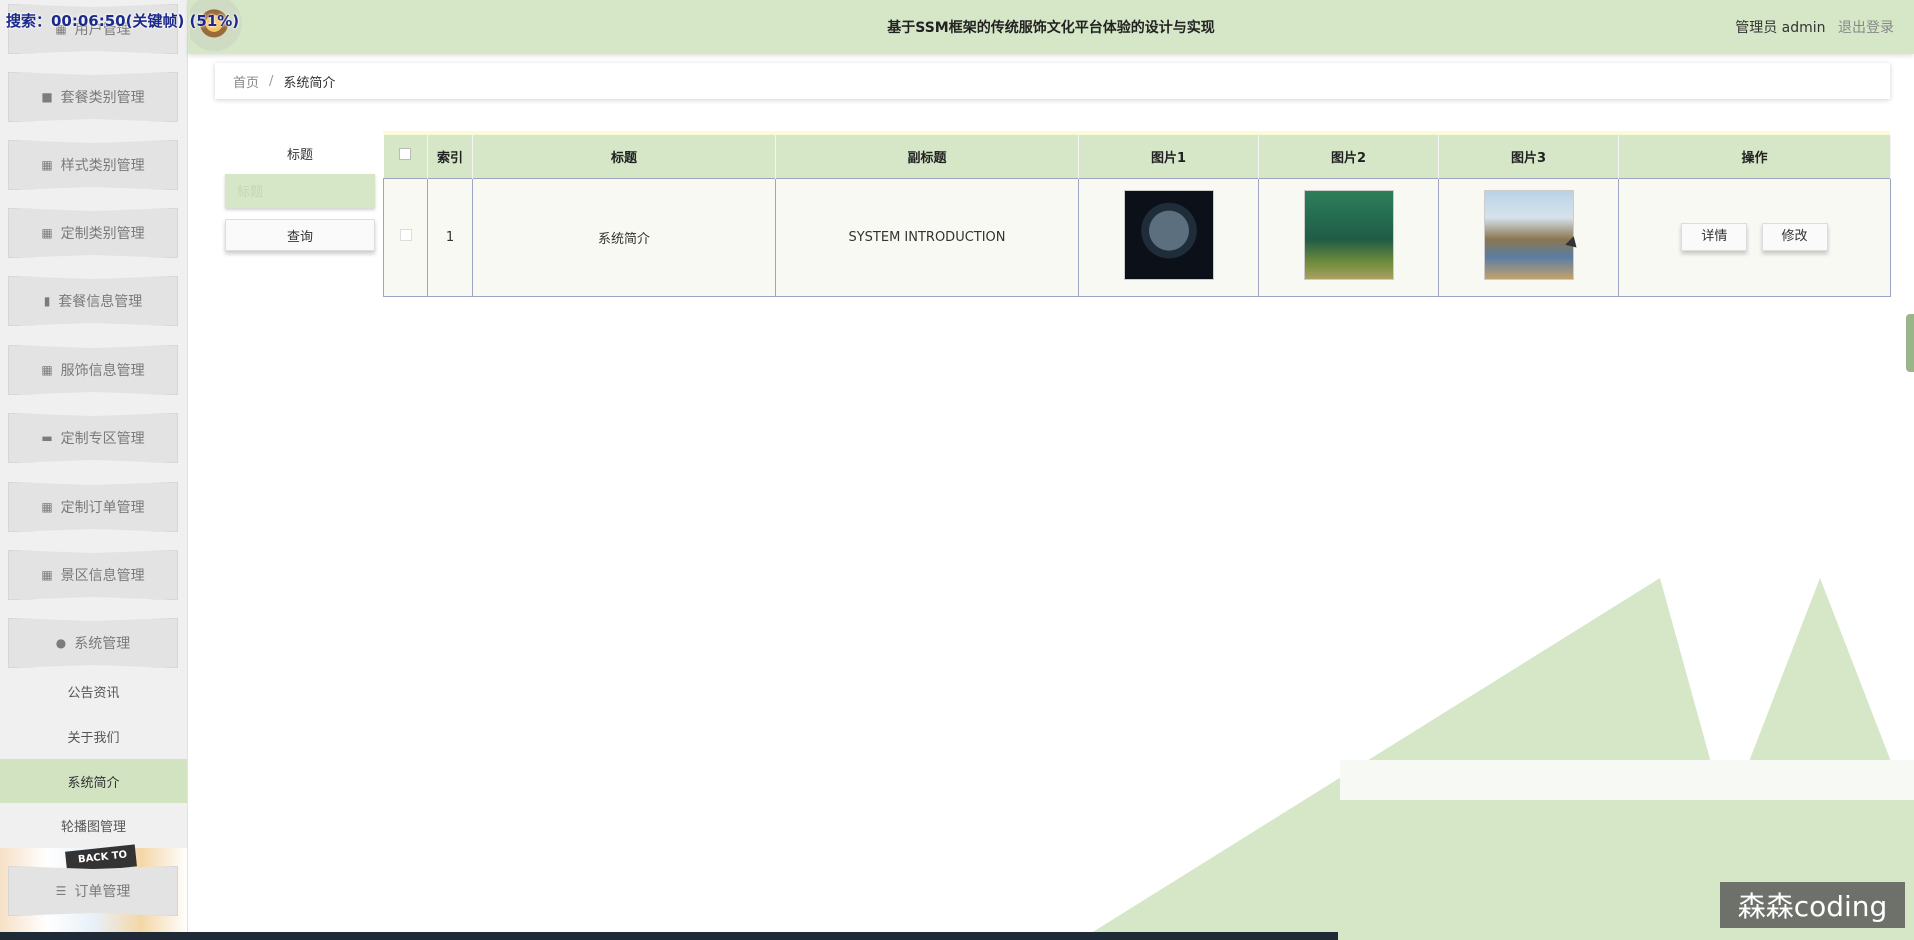 The height and width of the screenshot is (940, 1914). What do you see at coordinates (1168, 156) in the screenshot?
I see `column-header: 图片1` at bounding box center [1168, 156].